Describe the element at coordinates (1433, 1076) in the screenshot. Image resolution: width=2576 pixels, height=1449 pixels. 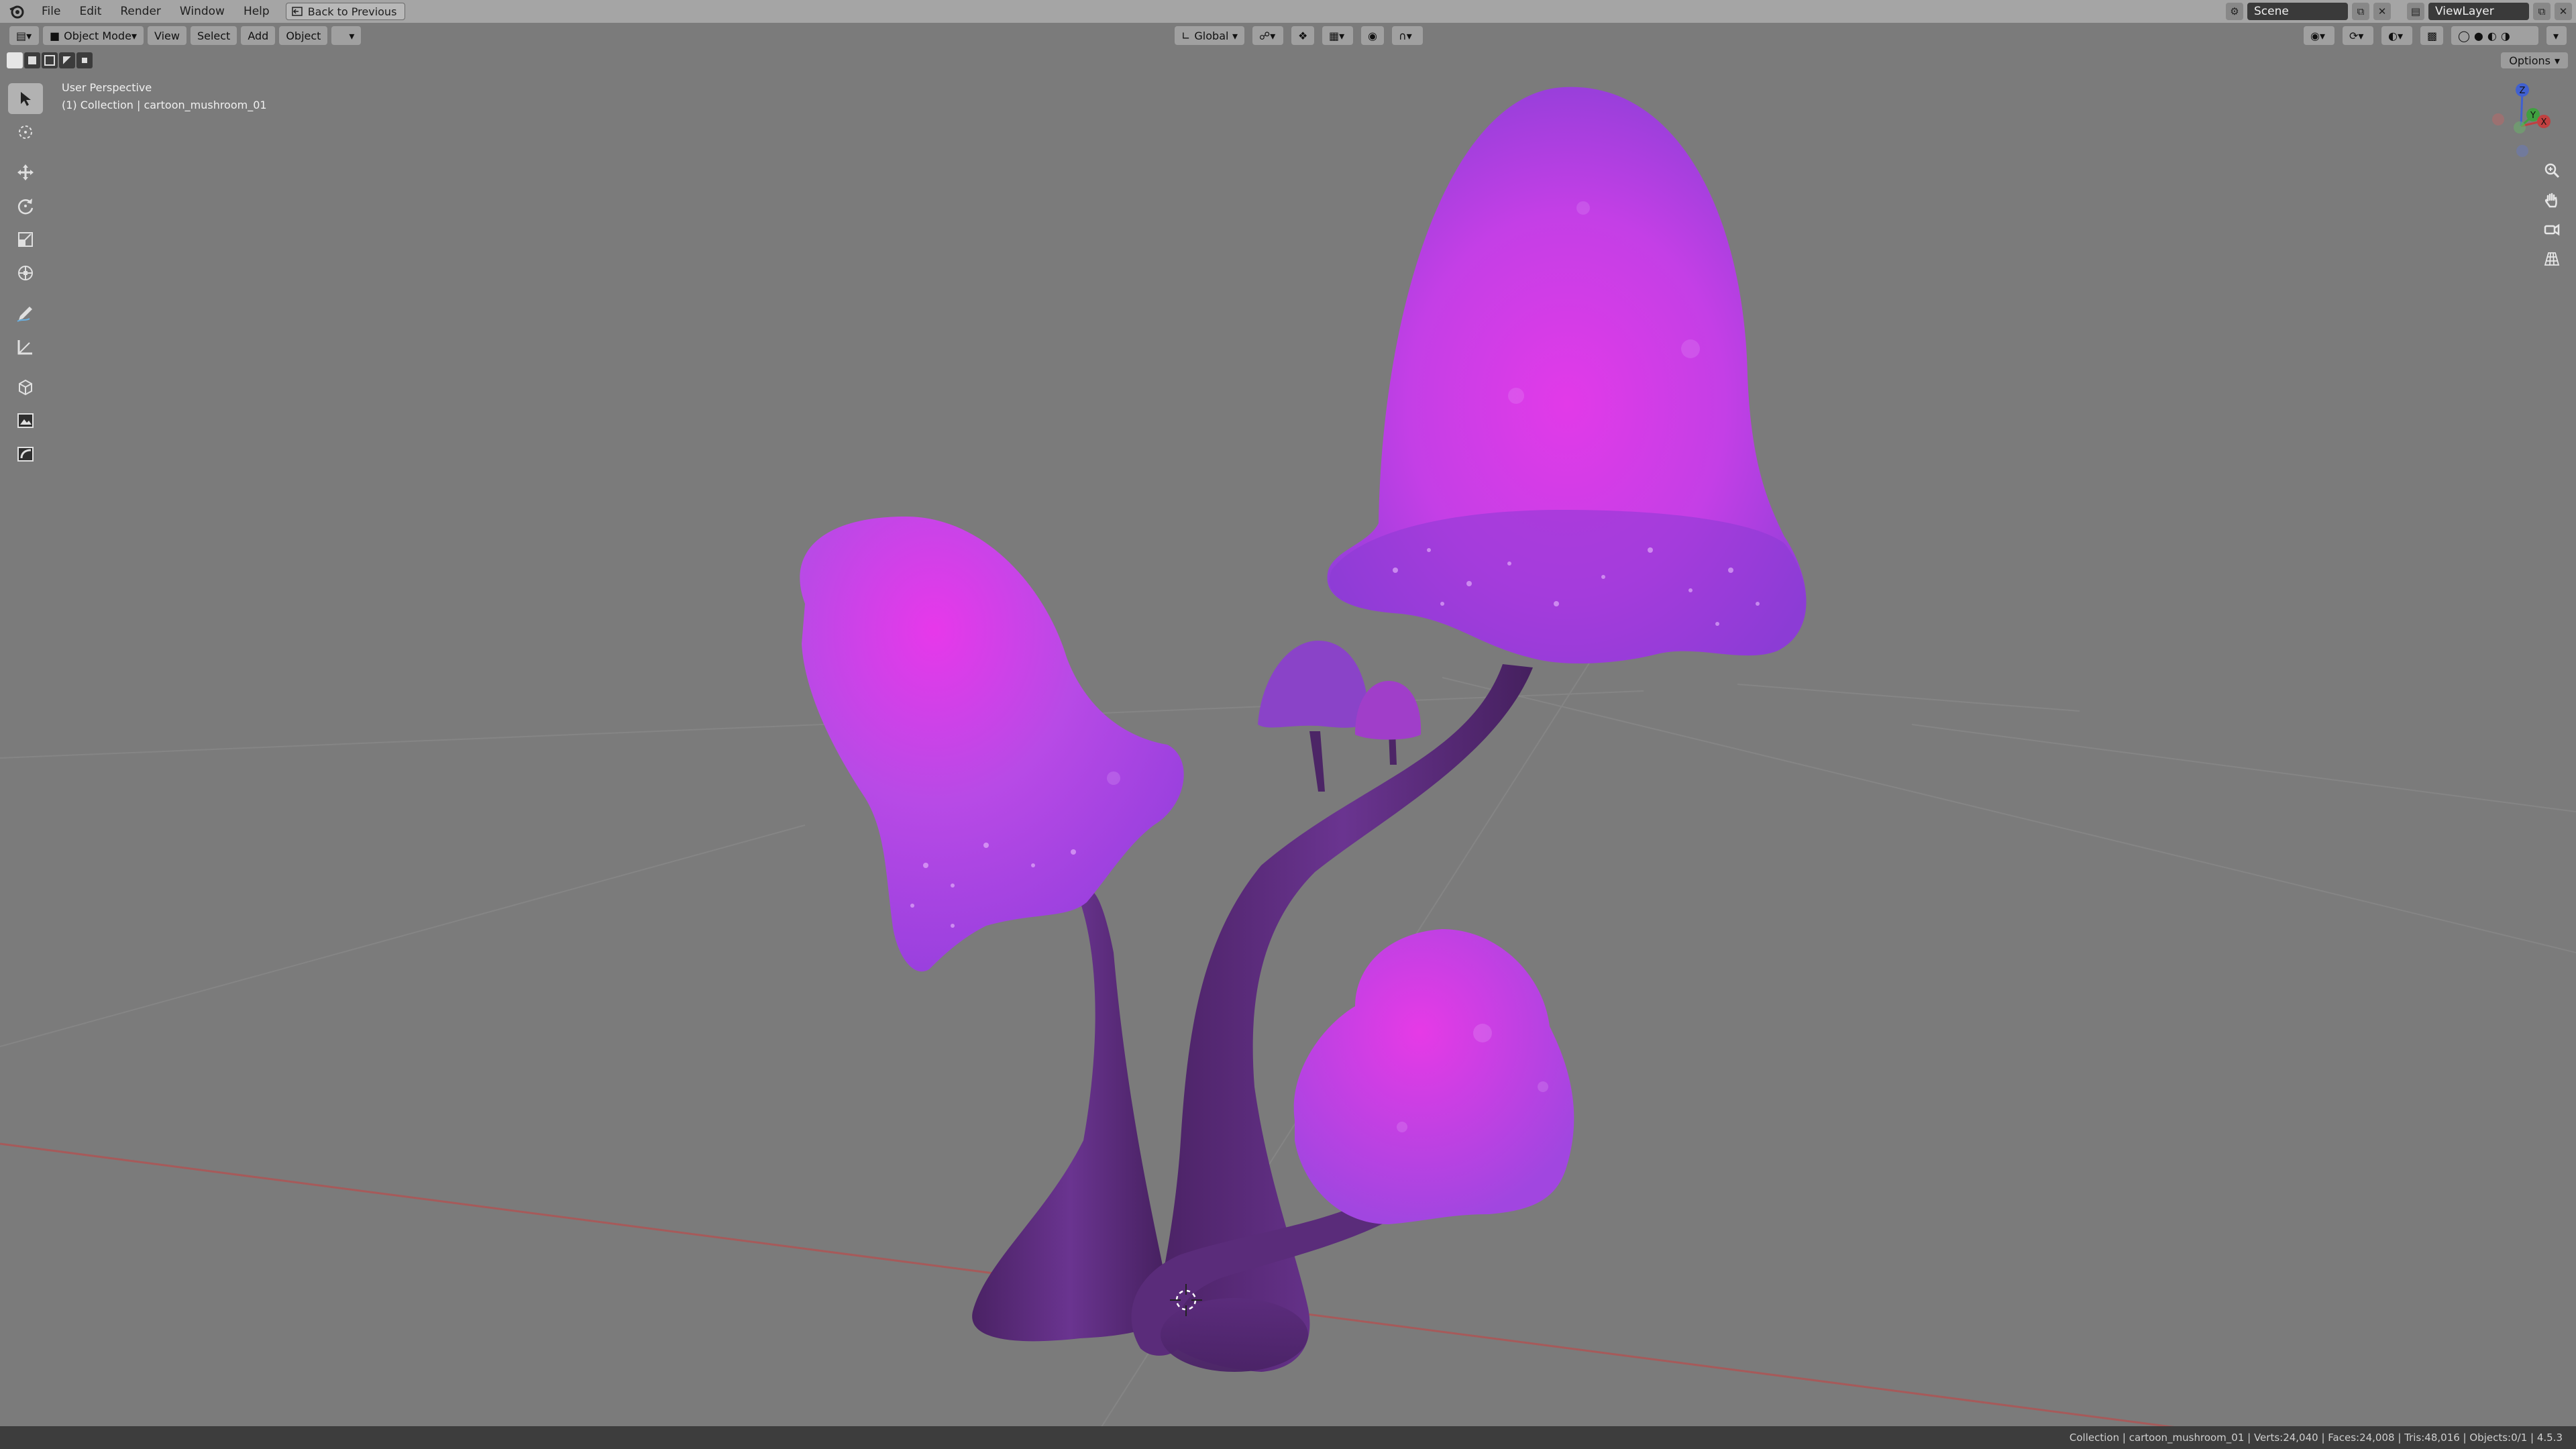
I see `low-mushroom-cap` at that location.